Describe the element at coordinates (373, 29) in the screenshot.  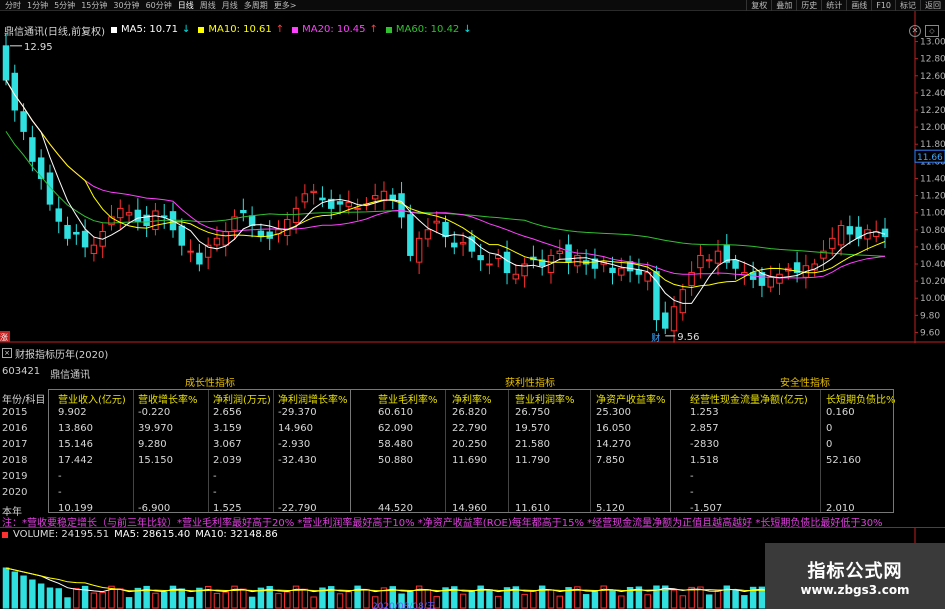
I see `arrow-up-icon: ↑` at that location.